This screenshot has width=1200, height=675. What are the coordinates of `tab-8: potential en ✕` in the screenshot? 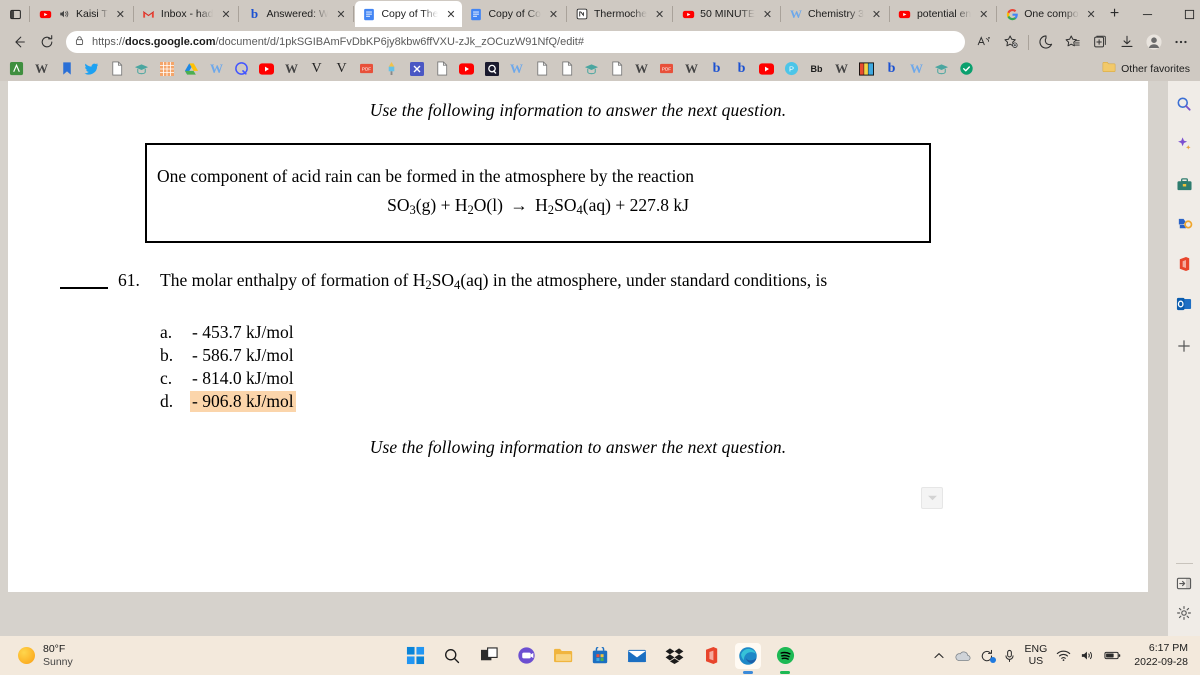 It's located at (943, 14).